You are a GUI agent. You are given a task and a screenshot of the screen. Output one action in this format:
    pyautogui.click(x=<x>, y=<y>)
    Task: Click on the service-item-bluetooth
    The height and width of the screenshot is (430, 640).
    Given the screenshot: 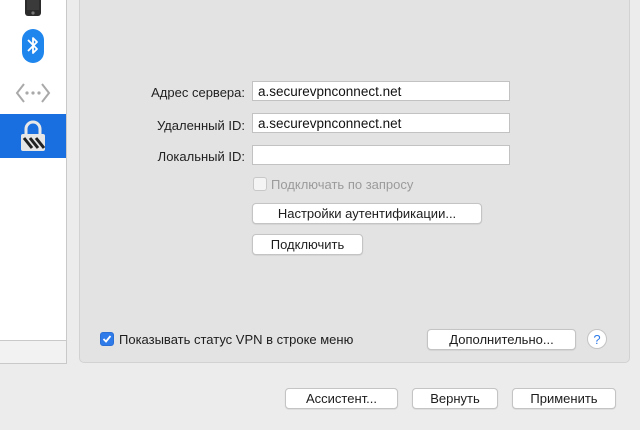 What is the action you would take?
    pyautogui.click(x=33, y=46)
    